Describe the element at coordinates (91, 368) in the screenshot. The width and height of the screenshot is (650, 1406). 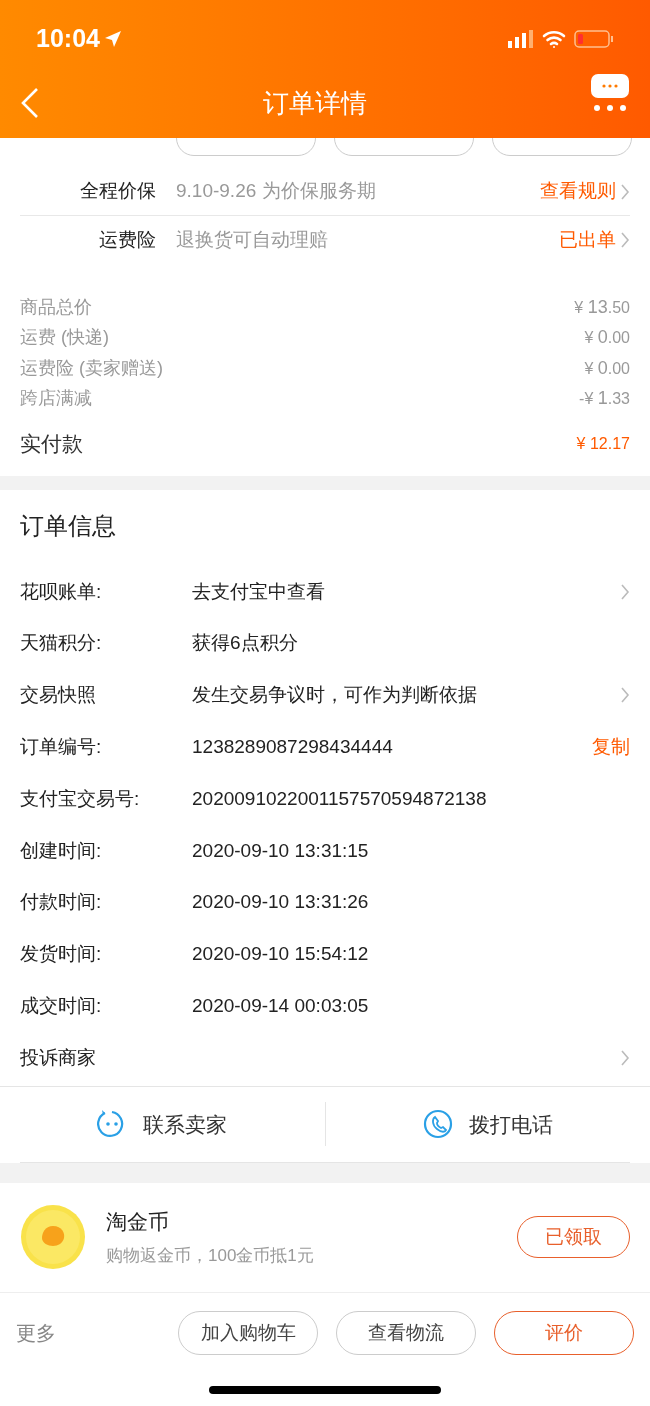
I see `price-label: 运费险 (卖家赠送)` at that location.